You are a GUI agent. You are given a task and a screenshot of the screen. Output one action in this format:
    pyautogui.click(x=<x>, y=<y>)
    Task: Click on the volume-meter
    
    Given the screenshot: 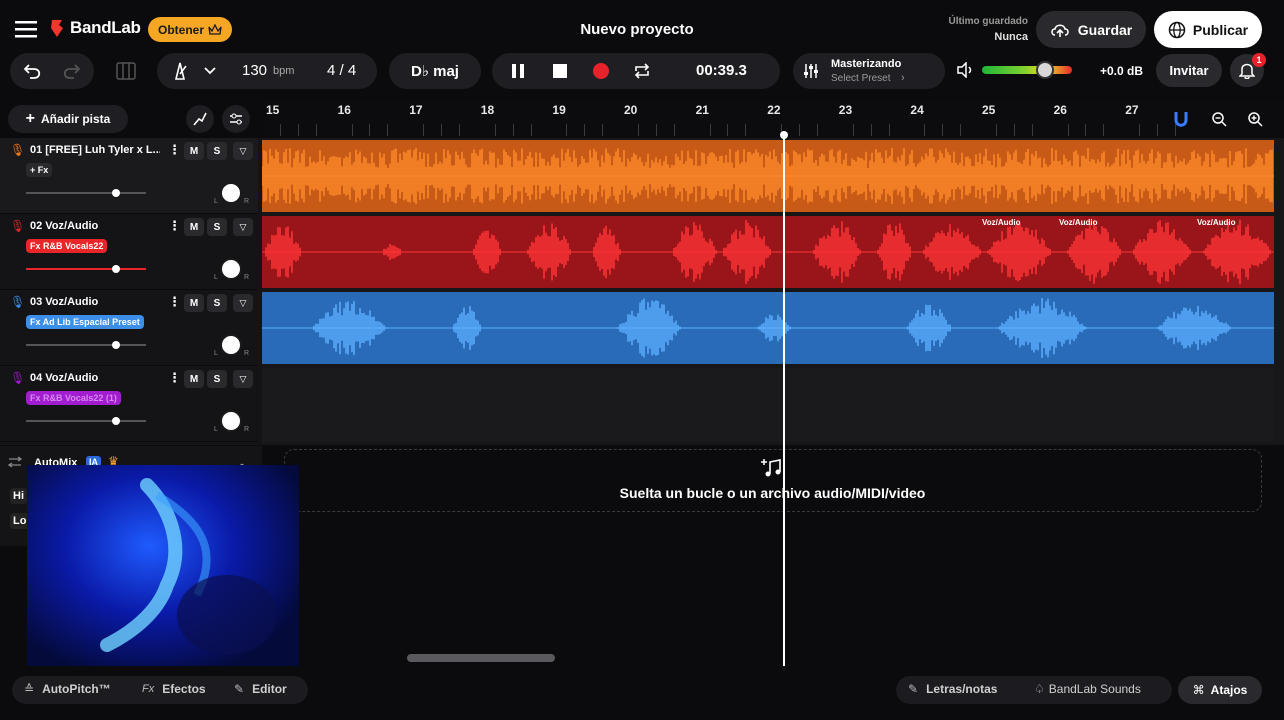 What is the action you would take?
    pyautogui.click(x=1027, y=70)
    